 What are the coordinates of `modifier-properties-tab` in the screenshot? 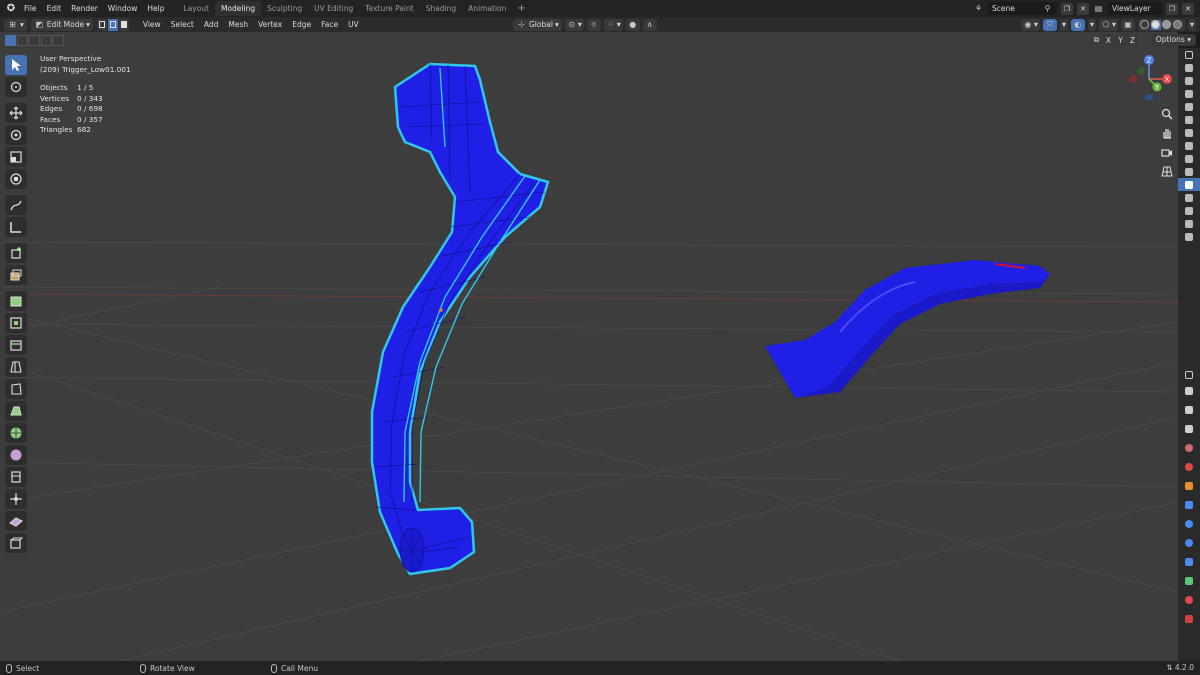 It's located at (1189, 504).